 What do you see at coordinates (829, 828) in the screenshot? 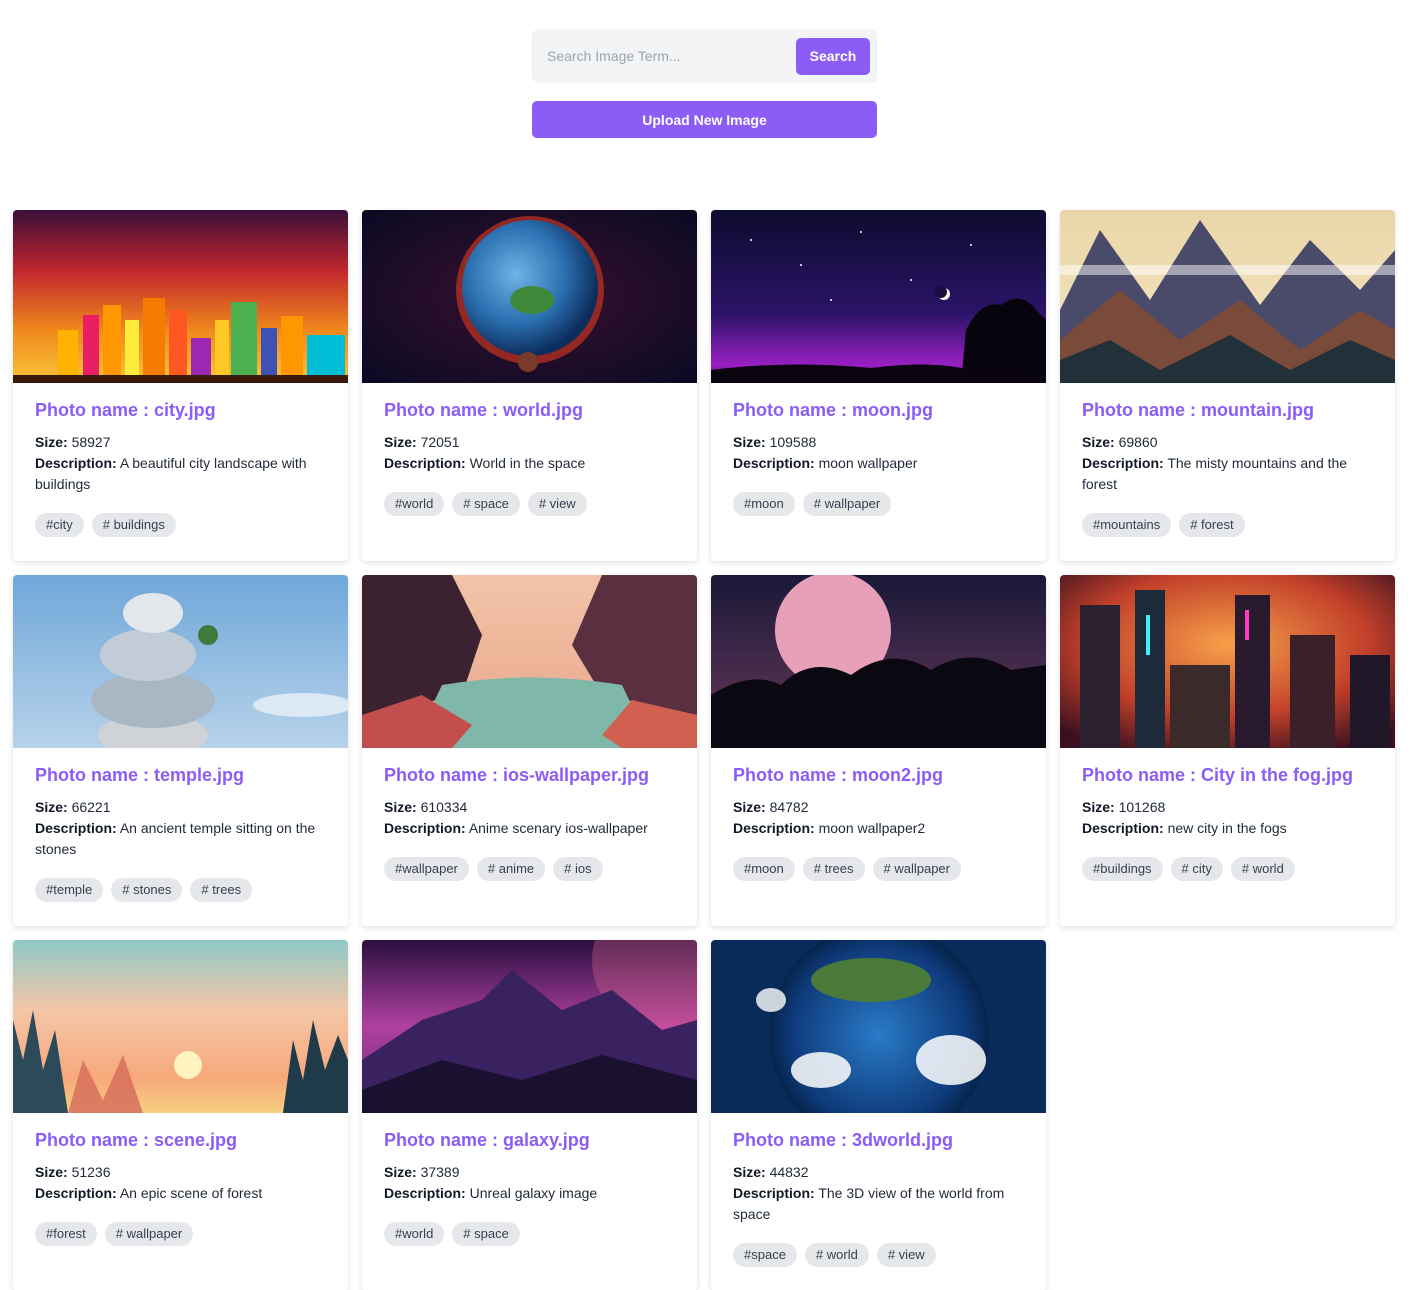
I see `photo-description: Description: moon wallpaper2` at bounding box center [829, 828].